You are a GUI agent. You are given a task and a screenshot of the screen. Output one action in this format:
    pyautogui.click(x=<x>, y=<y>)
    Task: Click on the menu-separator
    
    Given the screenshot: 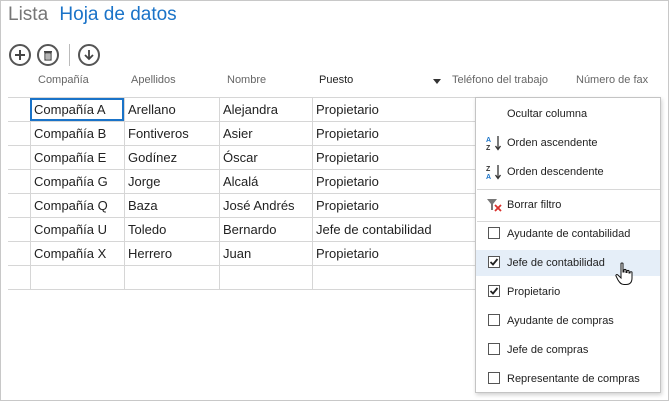 What is the action you would take?
    pyautogui.click(x=568, y=189)
    